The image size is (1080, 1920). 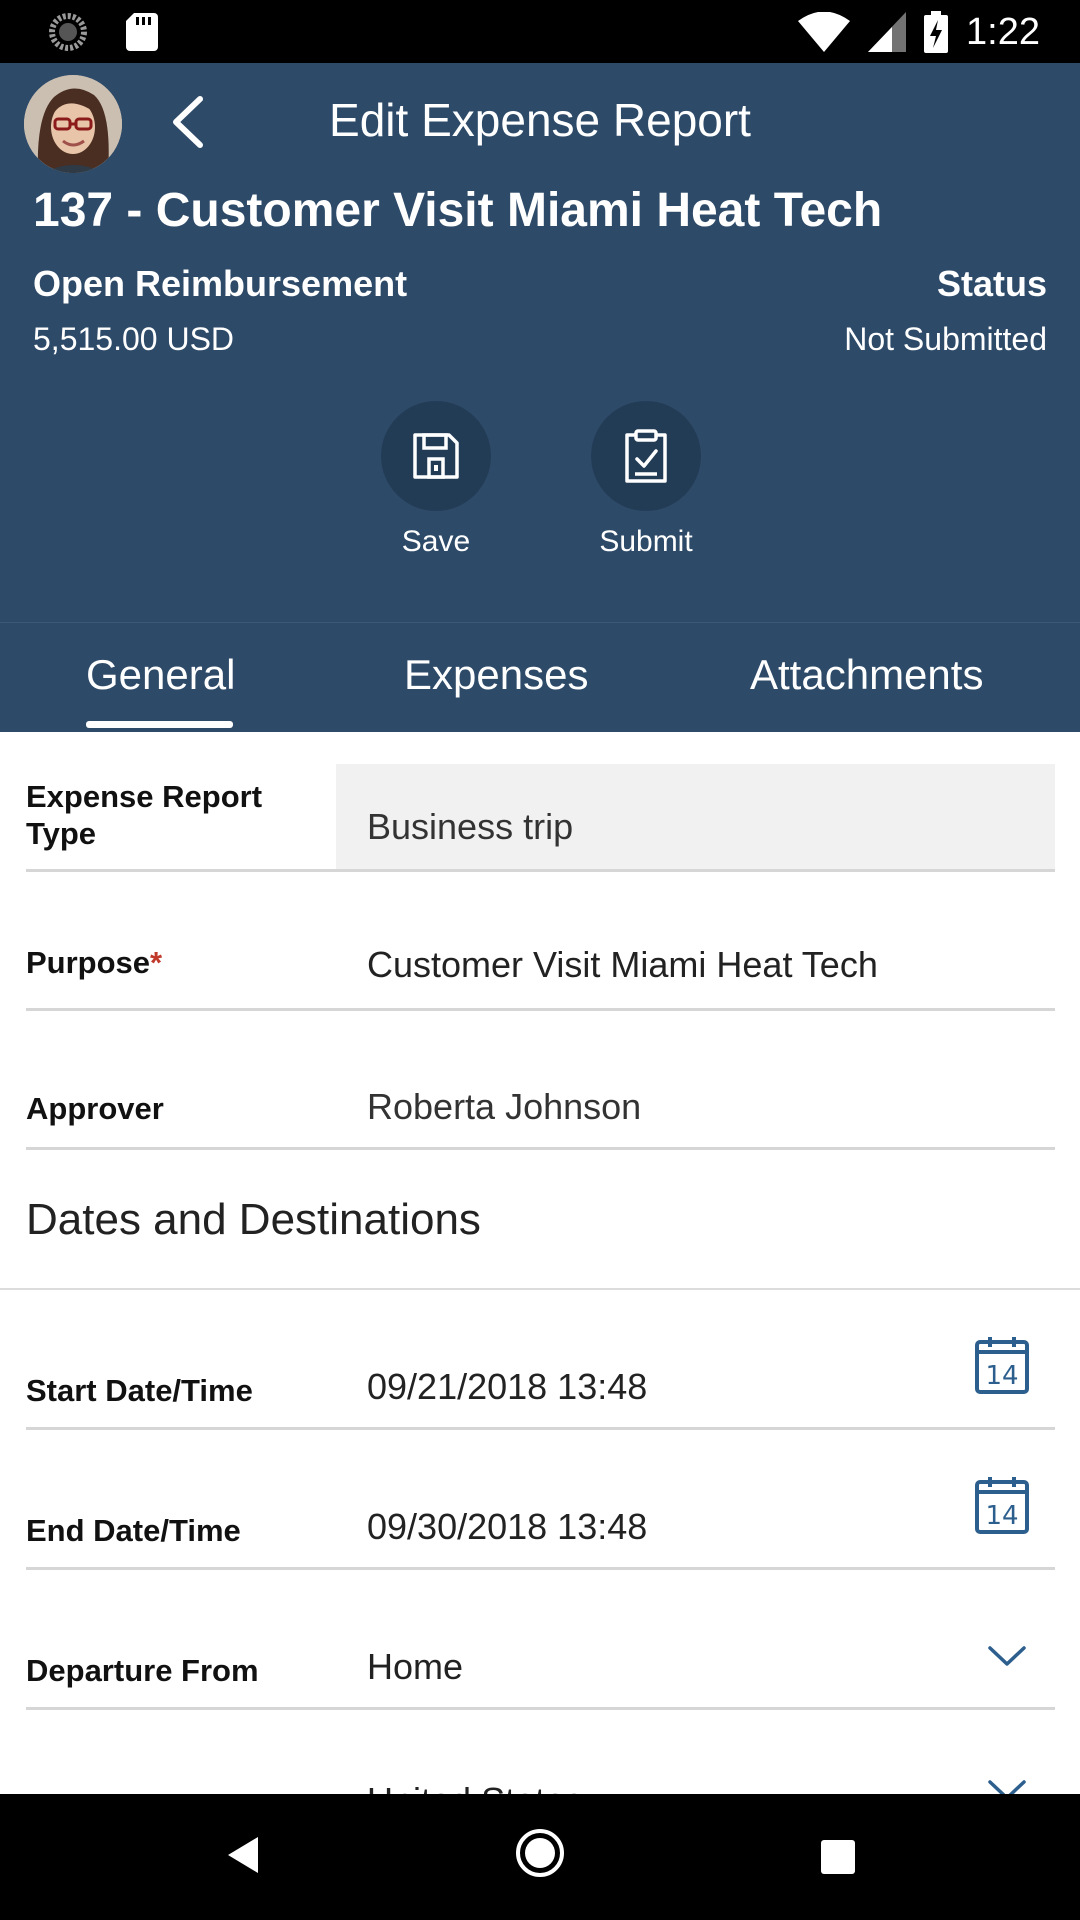 What do you see at coordinates (253, 1219) in the screenshot?
I see `dates-destinations-heading: Dates and Destinations` at bounding box center [253, 1219].